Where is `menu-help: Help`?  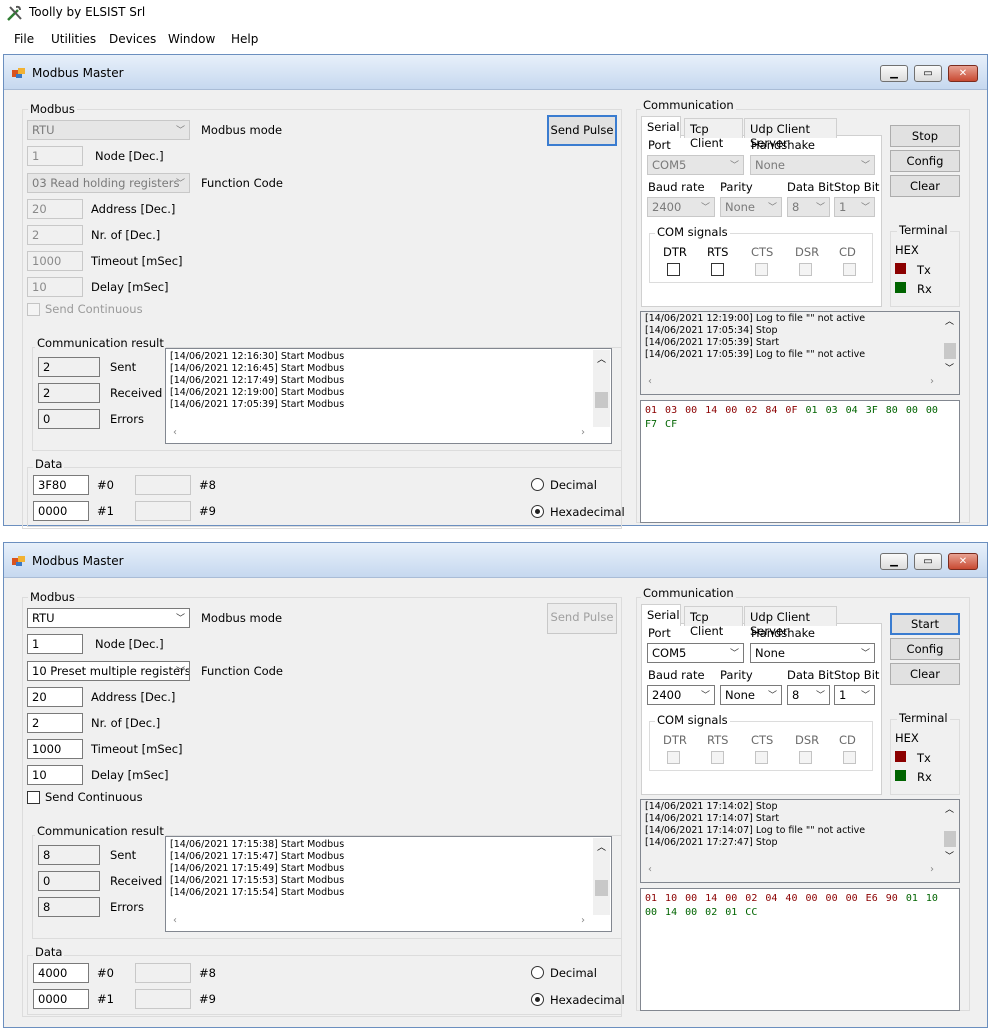
menu-help: Help is located at coordinates (244, 39).